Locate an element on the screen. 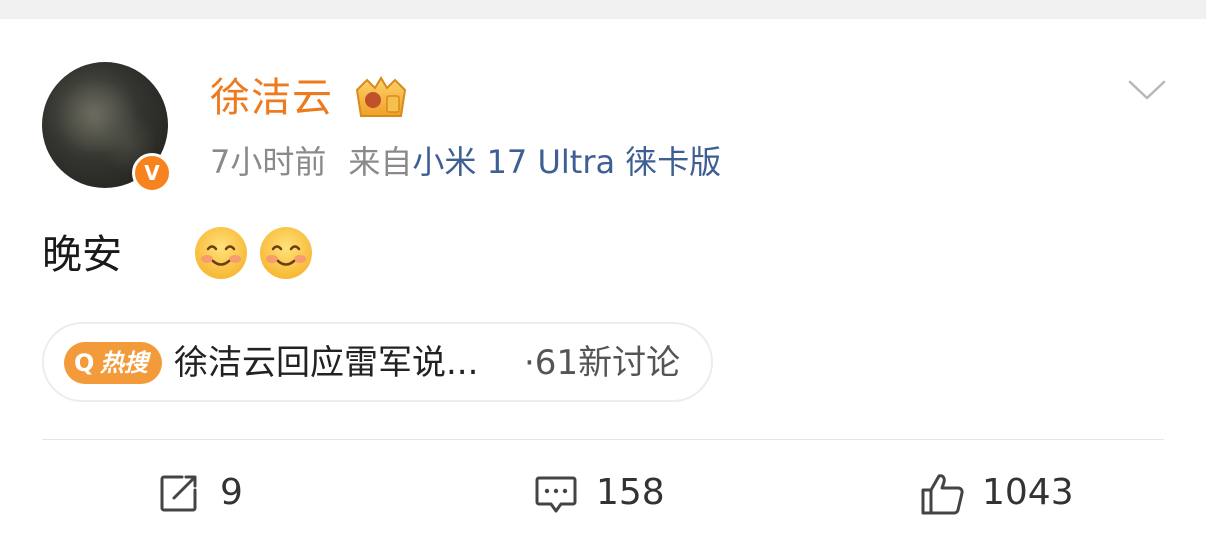  post-text: 晚安 is located at coordinates (82, 255).